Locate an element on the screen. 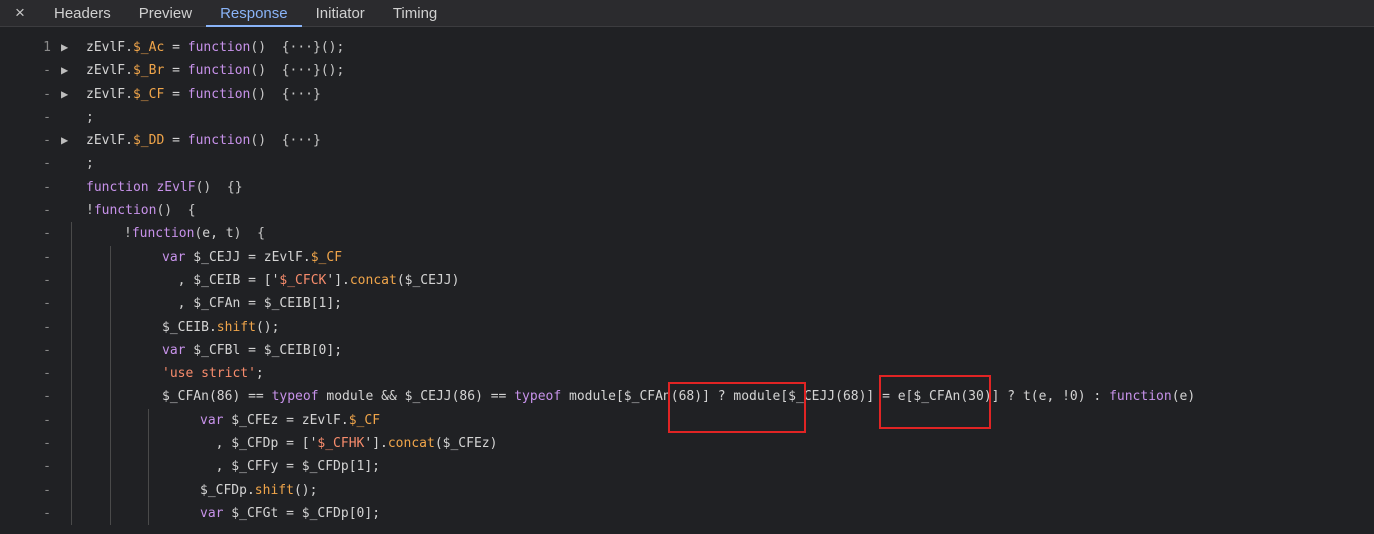 The width and height of the screenshot is (1374, 534). tab-response: Response is located at coordinates (254, 13).